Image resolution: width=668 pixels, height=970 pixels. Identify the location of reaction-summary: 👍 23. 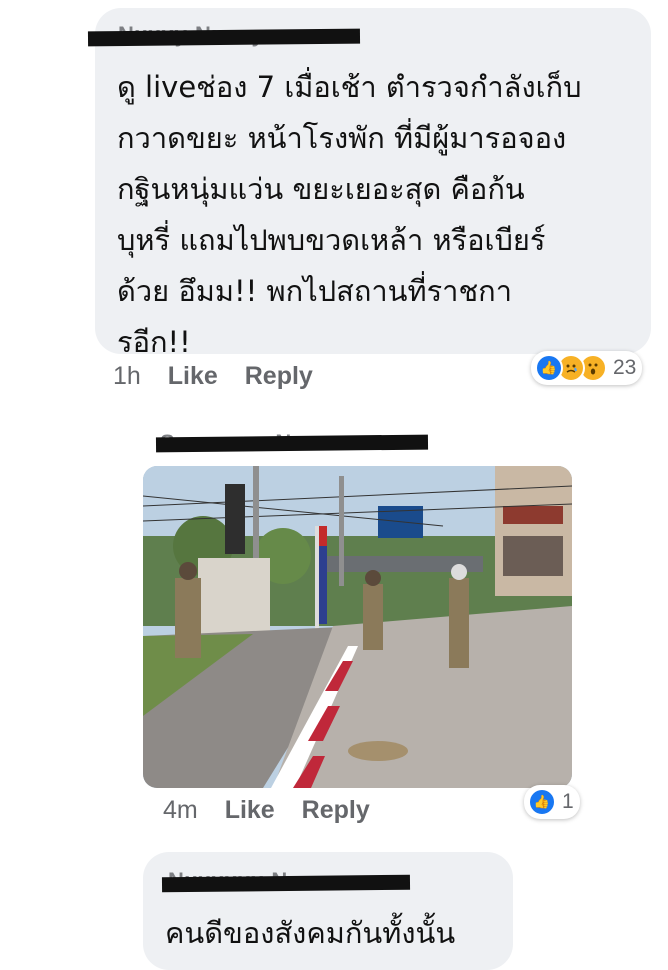
(587, 368).